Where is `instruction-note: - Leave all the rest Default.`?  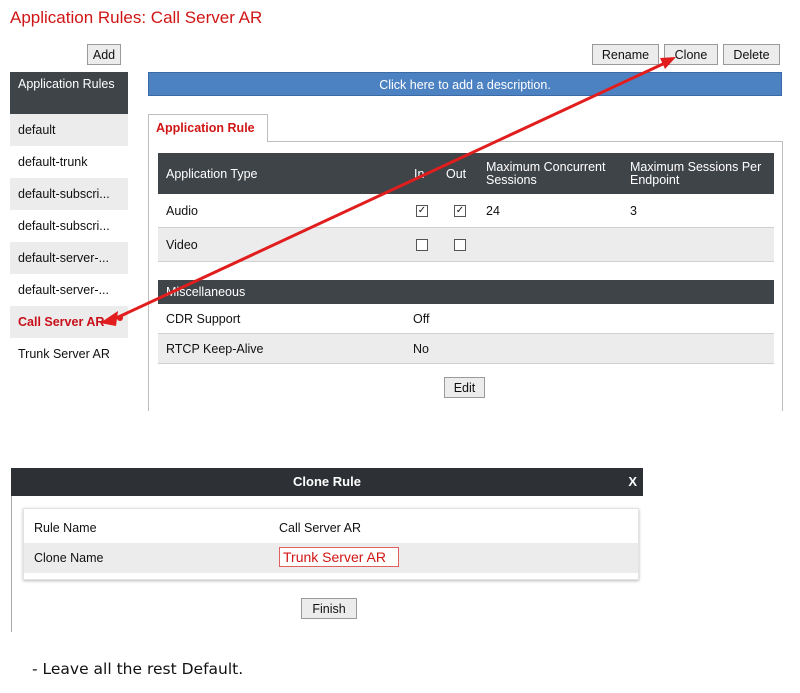
instruction-note: - Leave all the rest Default. is located at coordinates (138, 669).